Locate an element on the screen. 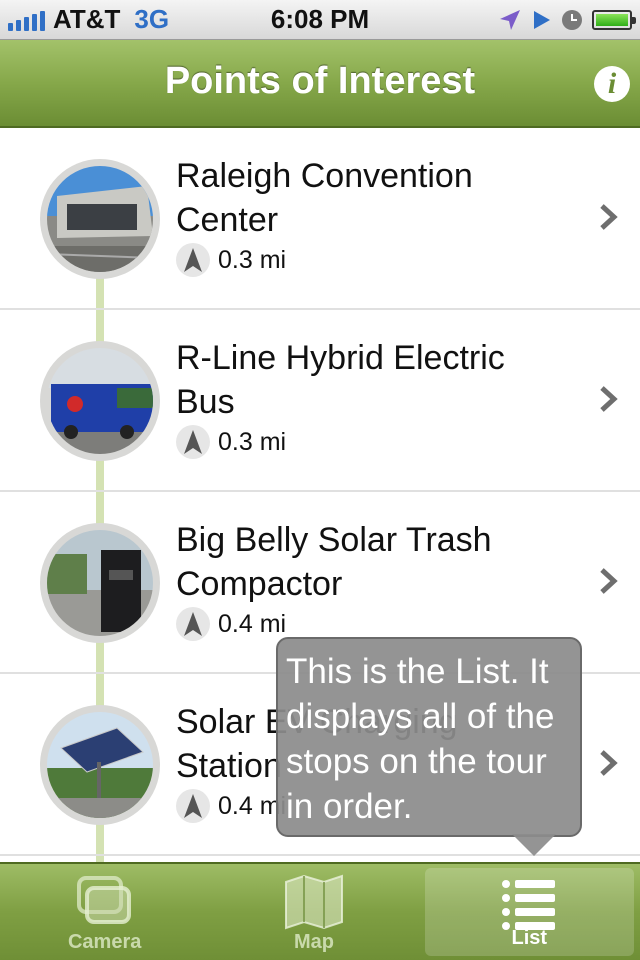  convention-center-photo is located at coordinates (100, 219).